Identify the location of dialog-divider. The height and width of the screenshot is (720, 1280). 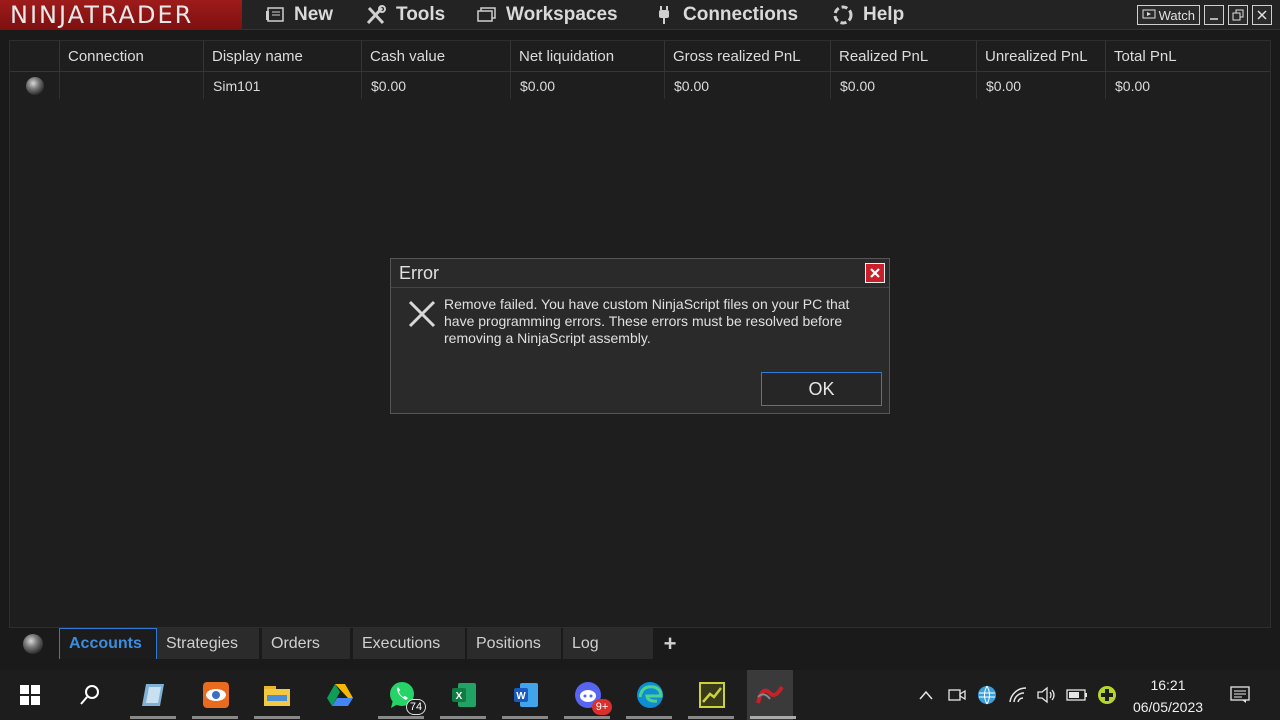
(640, 287).